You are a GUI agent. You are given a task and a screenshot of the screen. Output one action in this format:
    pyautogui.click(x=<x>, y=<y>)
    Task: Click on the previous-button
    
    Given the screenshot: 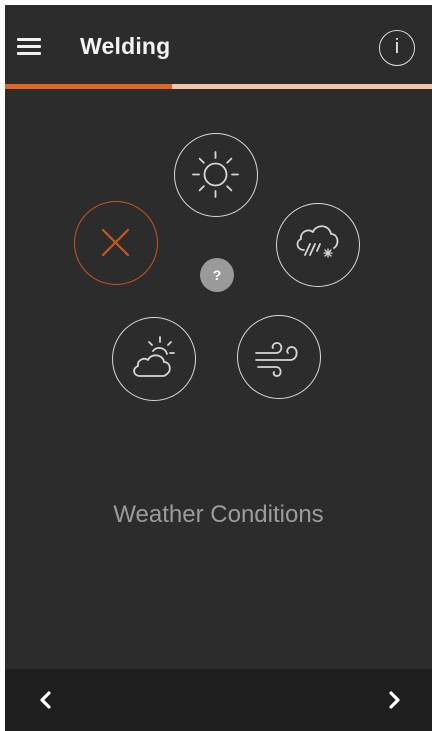 What is the action you would take?
    pyautogui.click(x=46, y=700)
    